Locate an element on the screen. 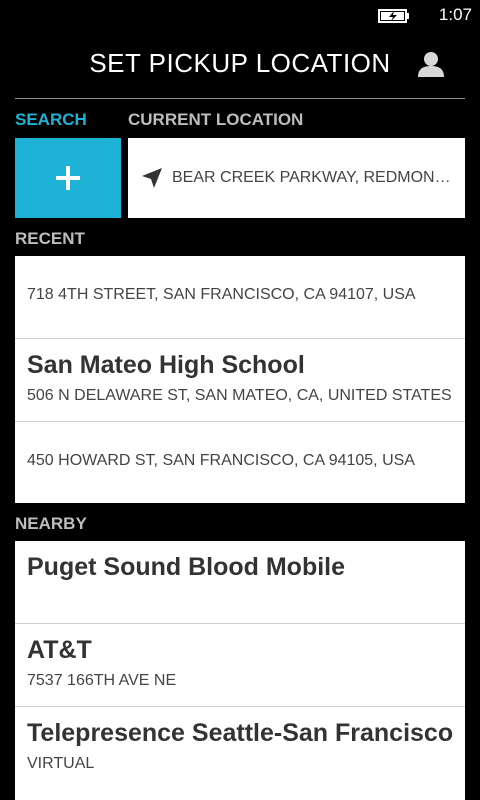 This screenshot has width=480, height=800. tab-search: SEARCH is located at coordinates (51, 120).